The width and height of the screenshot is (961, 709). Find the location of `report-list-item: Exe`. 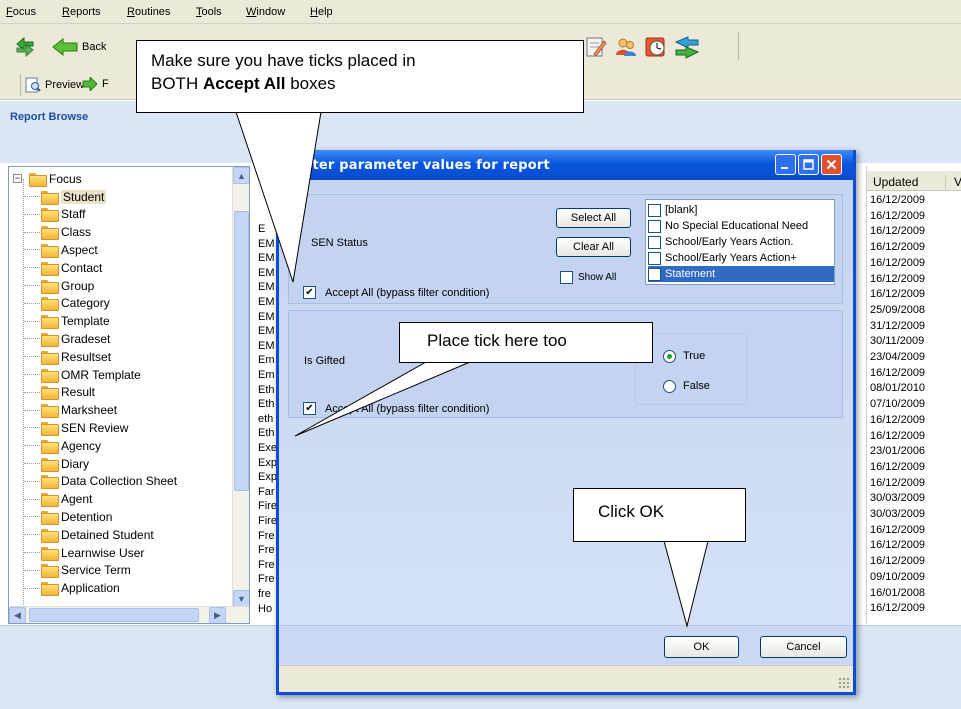

report-list-item: Exe is located at coordinates (267, 448).